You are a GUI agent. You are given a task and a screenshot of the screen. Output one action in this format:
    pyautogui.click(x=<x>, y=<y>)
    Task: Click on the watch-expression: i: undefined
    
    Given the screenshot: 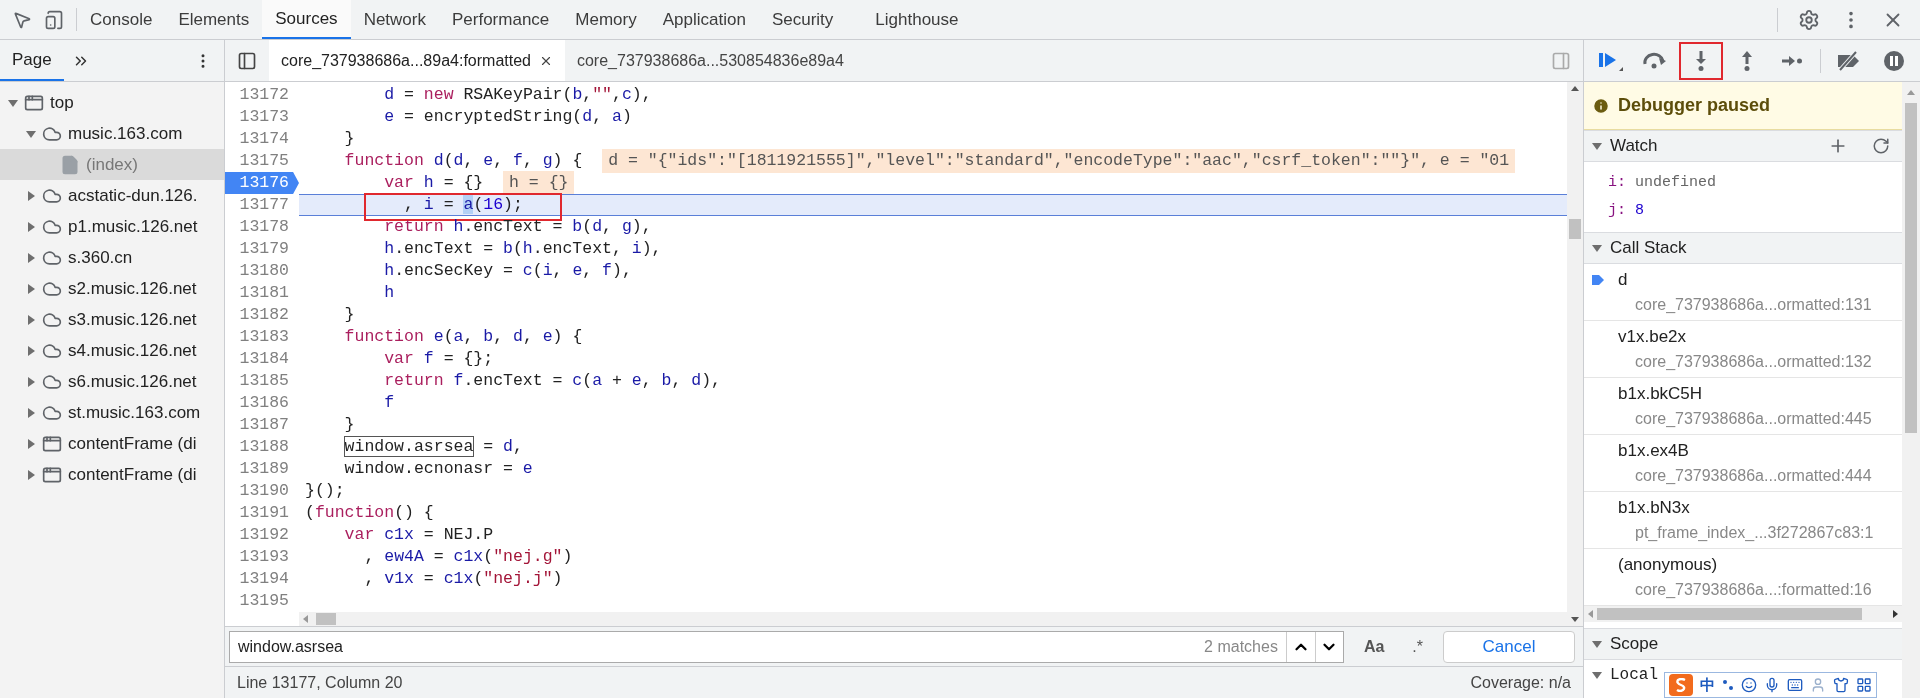 What is the action you would take?
    pyautogui.click(x=1755, y=182)
    